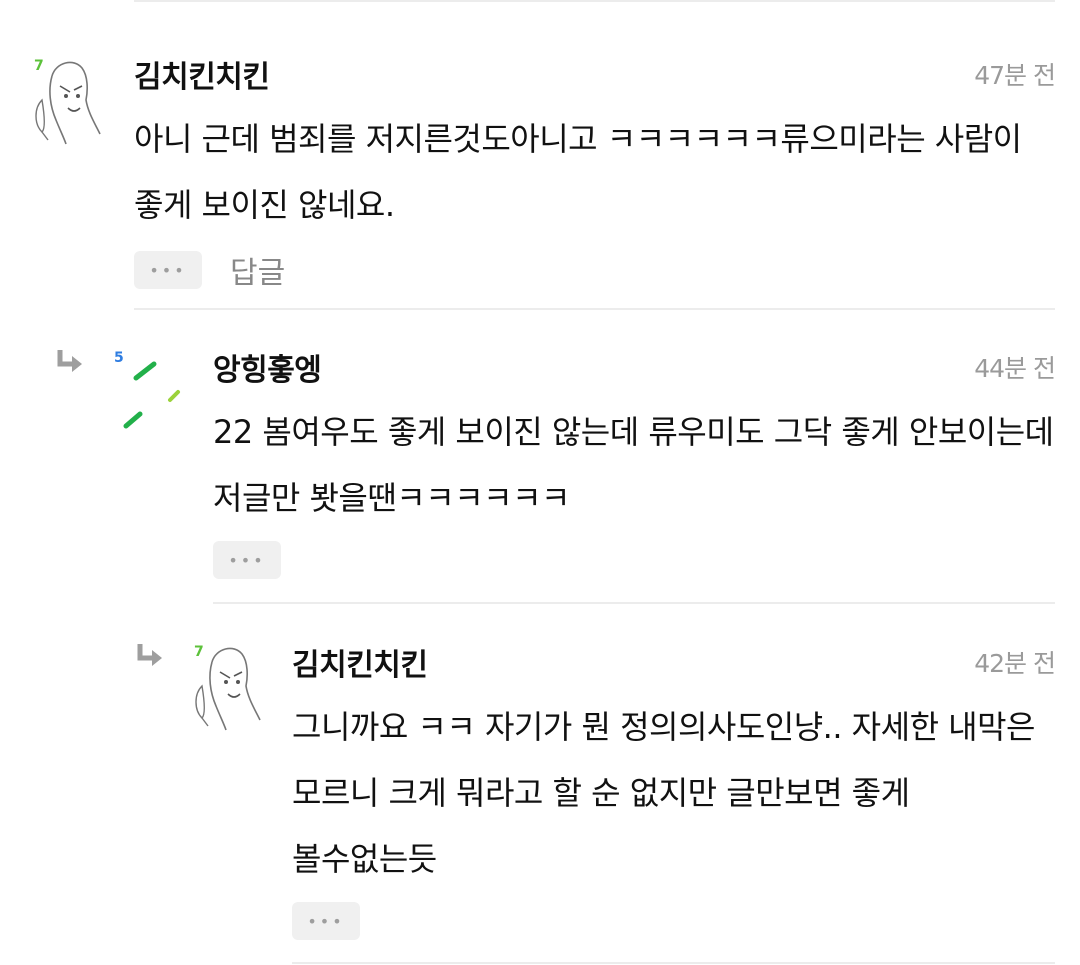  I want to click on comment-time: 47분 전, so click(1015, 75).